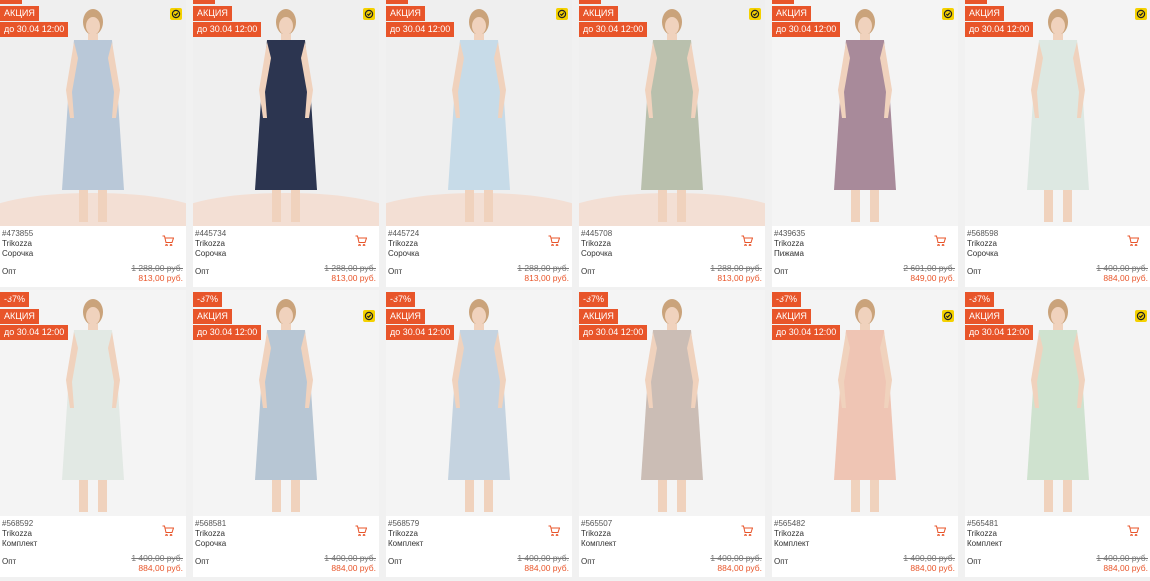 The height and width of the screenshot is (581, 1150). Describe the element at coordinates (789, 254) in the screenshot. I see `product-type: Пижама` at that location.